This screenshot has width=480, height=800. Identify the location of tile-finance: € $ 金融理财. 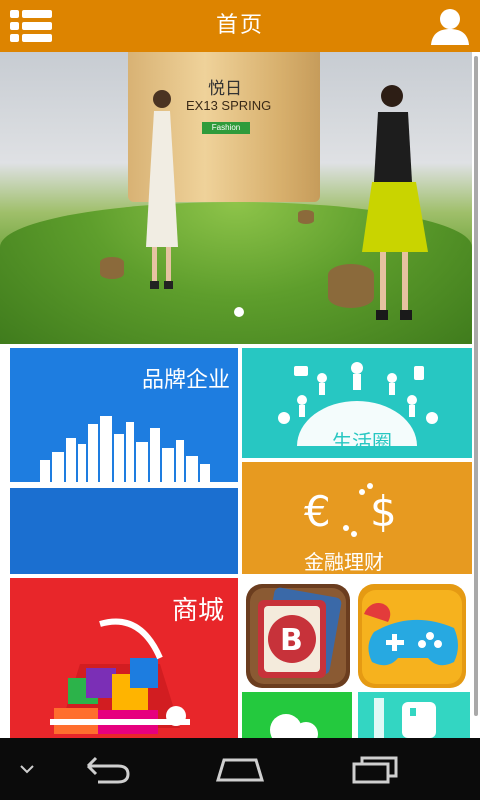
(357, 518).